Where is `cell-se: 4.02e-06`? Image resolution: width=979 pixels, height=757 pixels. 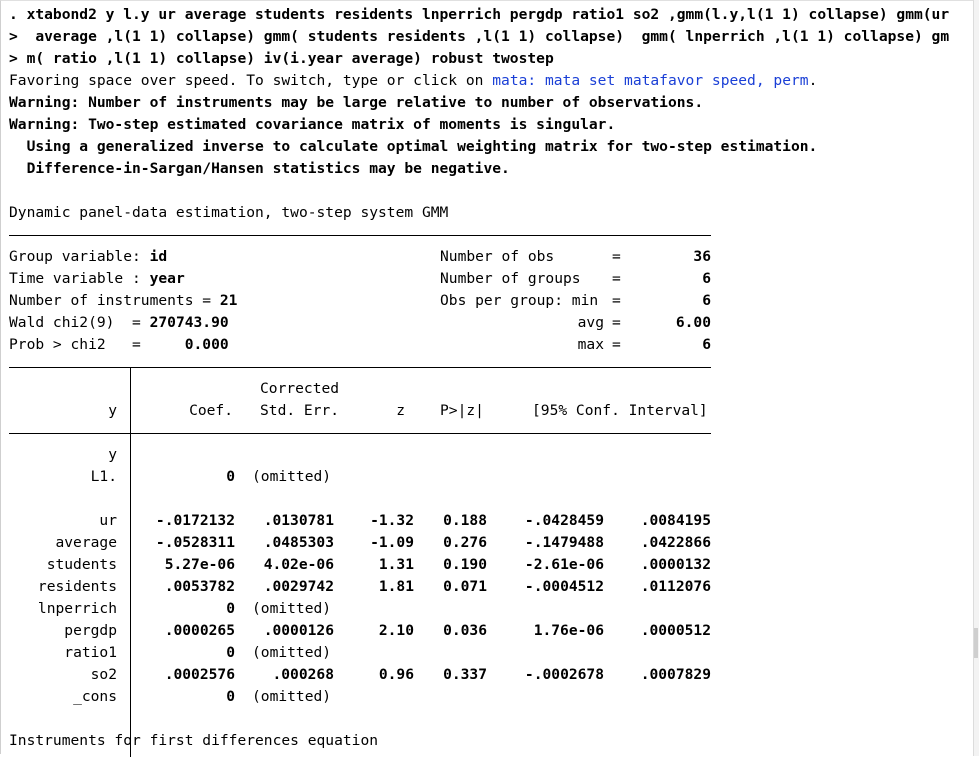 cell-se: 4.02e-06 is located at coordinates (298, 564).